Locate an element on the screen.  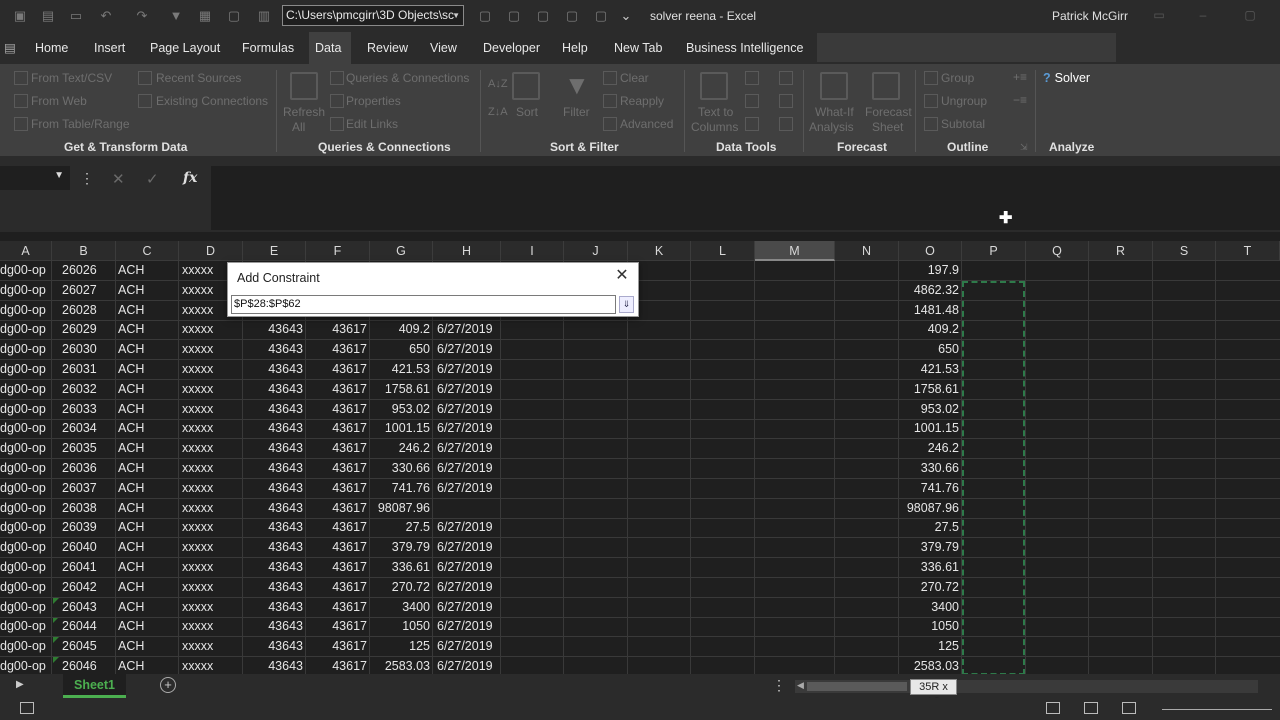
queries-connections: Queries & Connections is located at coordinates (407, 78).